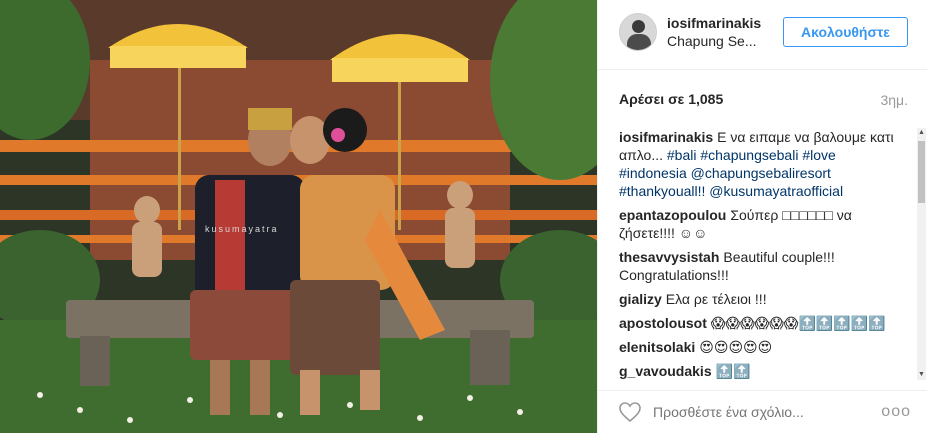 This screenshot has height=433, width=927. What do you see at coordinates (666, 137) in the screenshot?
I see `caption-username: iosifmarinakis` at bounding box center [666, 137].